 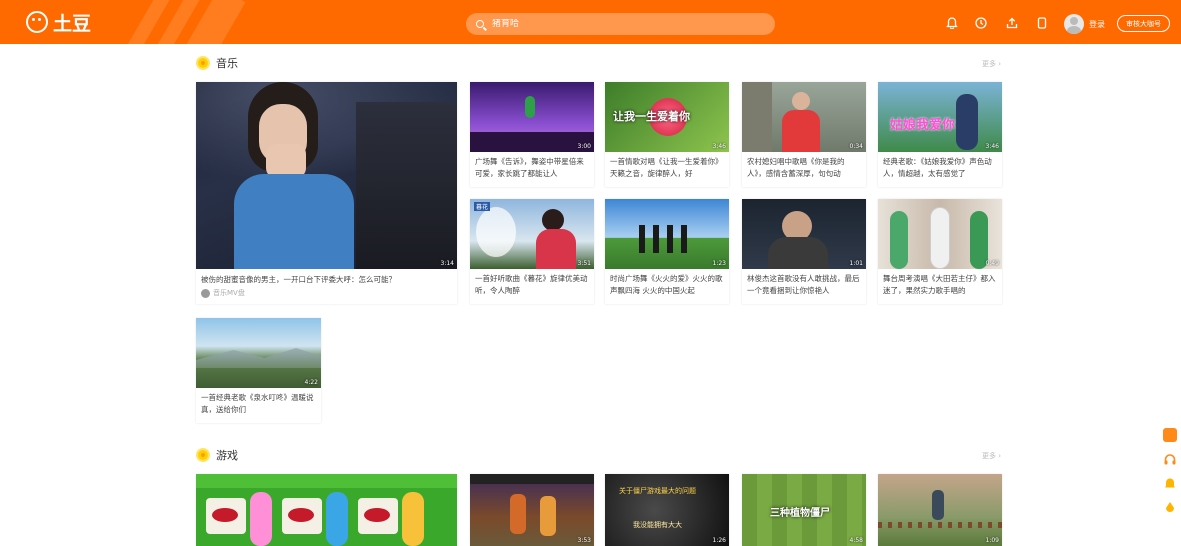 What do you see at coordinates (805, 285) in the screenshot?
I see `video-title: 林俊杰这首歌没有人敢挑战，最后一个竟看捆到让你惊艳人` at bounding box center [805, 285].